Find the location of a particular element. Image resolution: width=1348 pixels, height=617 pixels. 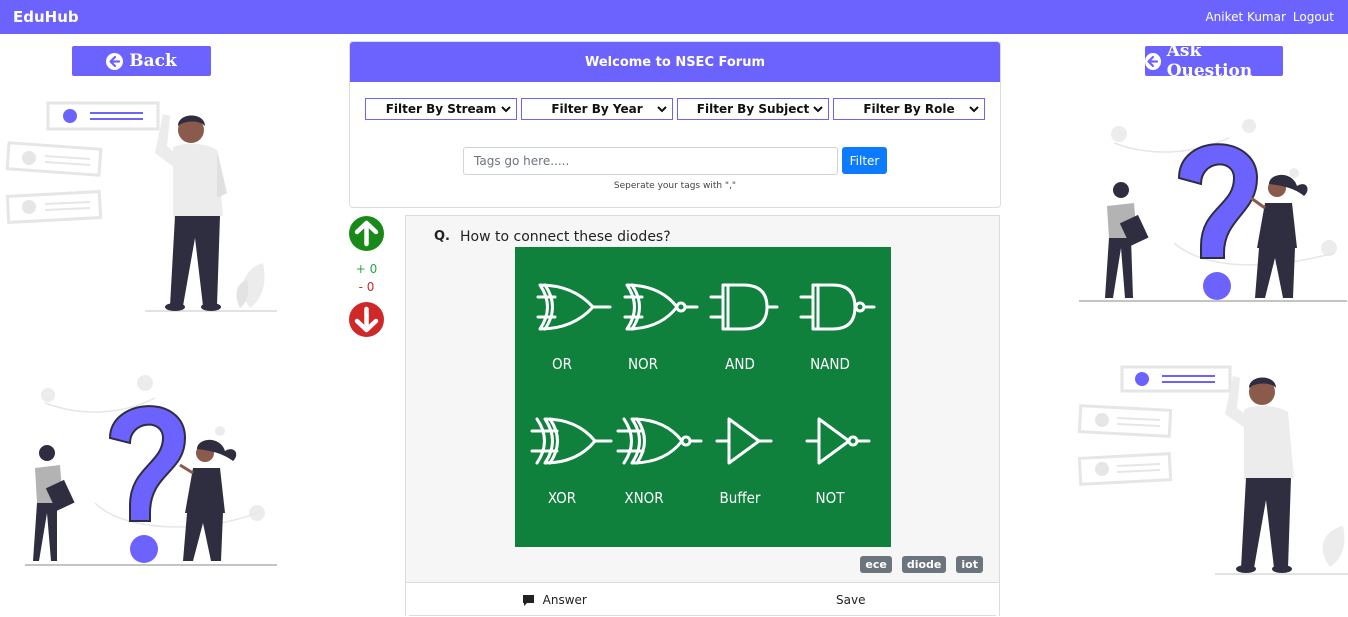

nav-user-links: Aniket Kumar Logout is located at coordinates (1269, 17).